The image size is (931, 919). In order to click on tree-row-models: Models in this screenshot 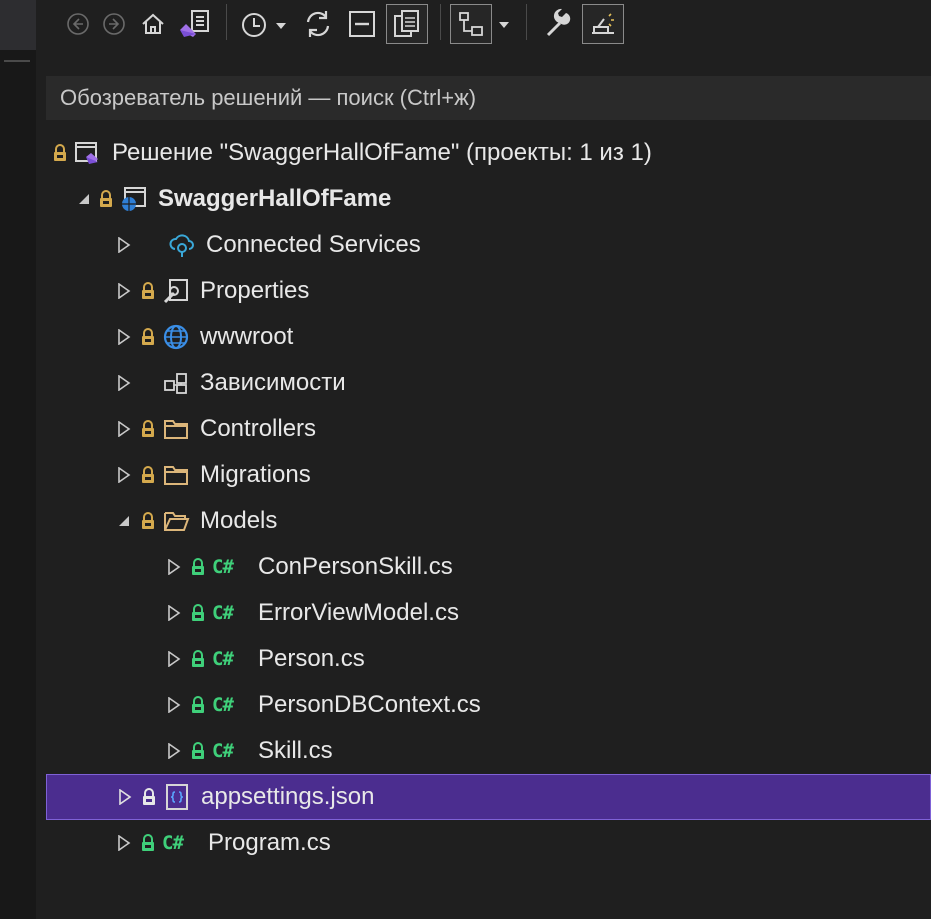, I will do `click(488, 521)`.